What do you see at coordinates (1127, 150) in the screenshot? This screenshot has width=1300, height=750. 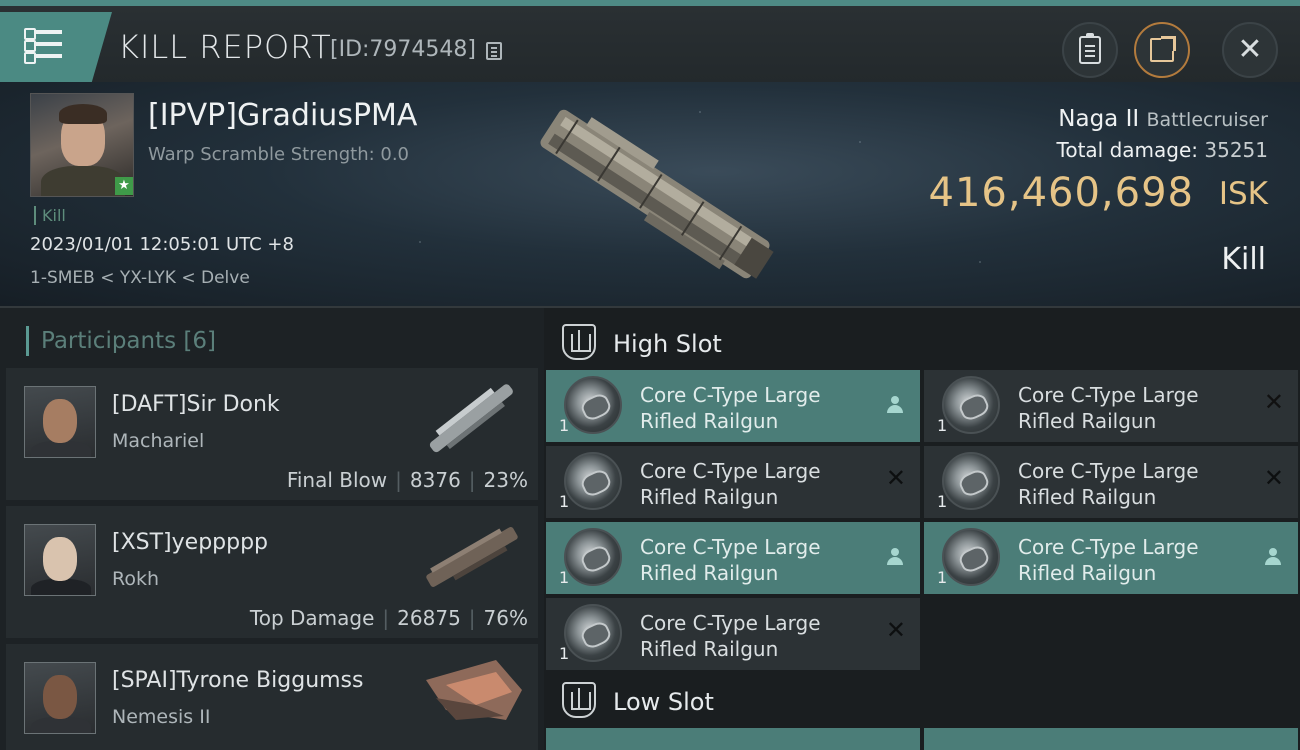 I see `total-damage-label: Total damage:` at bounding box center [1127, 150].